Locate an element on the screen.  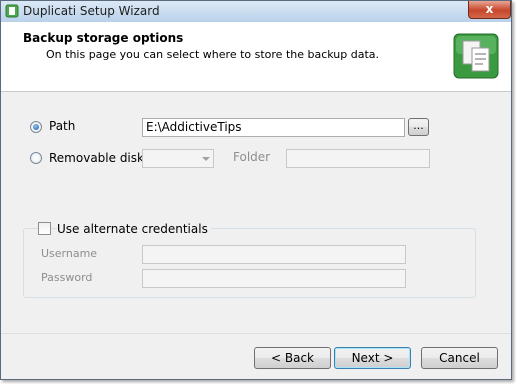
removable-disk-radio is located at coordinates (36, 158).